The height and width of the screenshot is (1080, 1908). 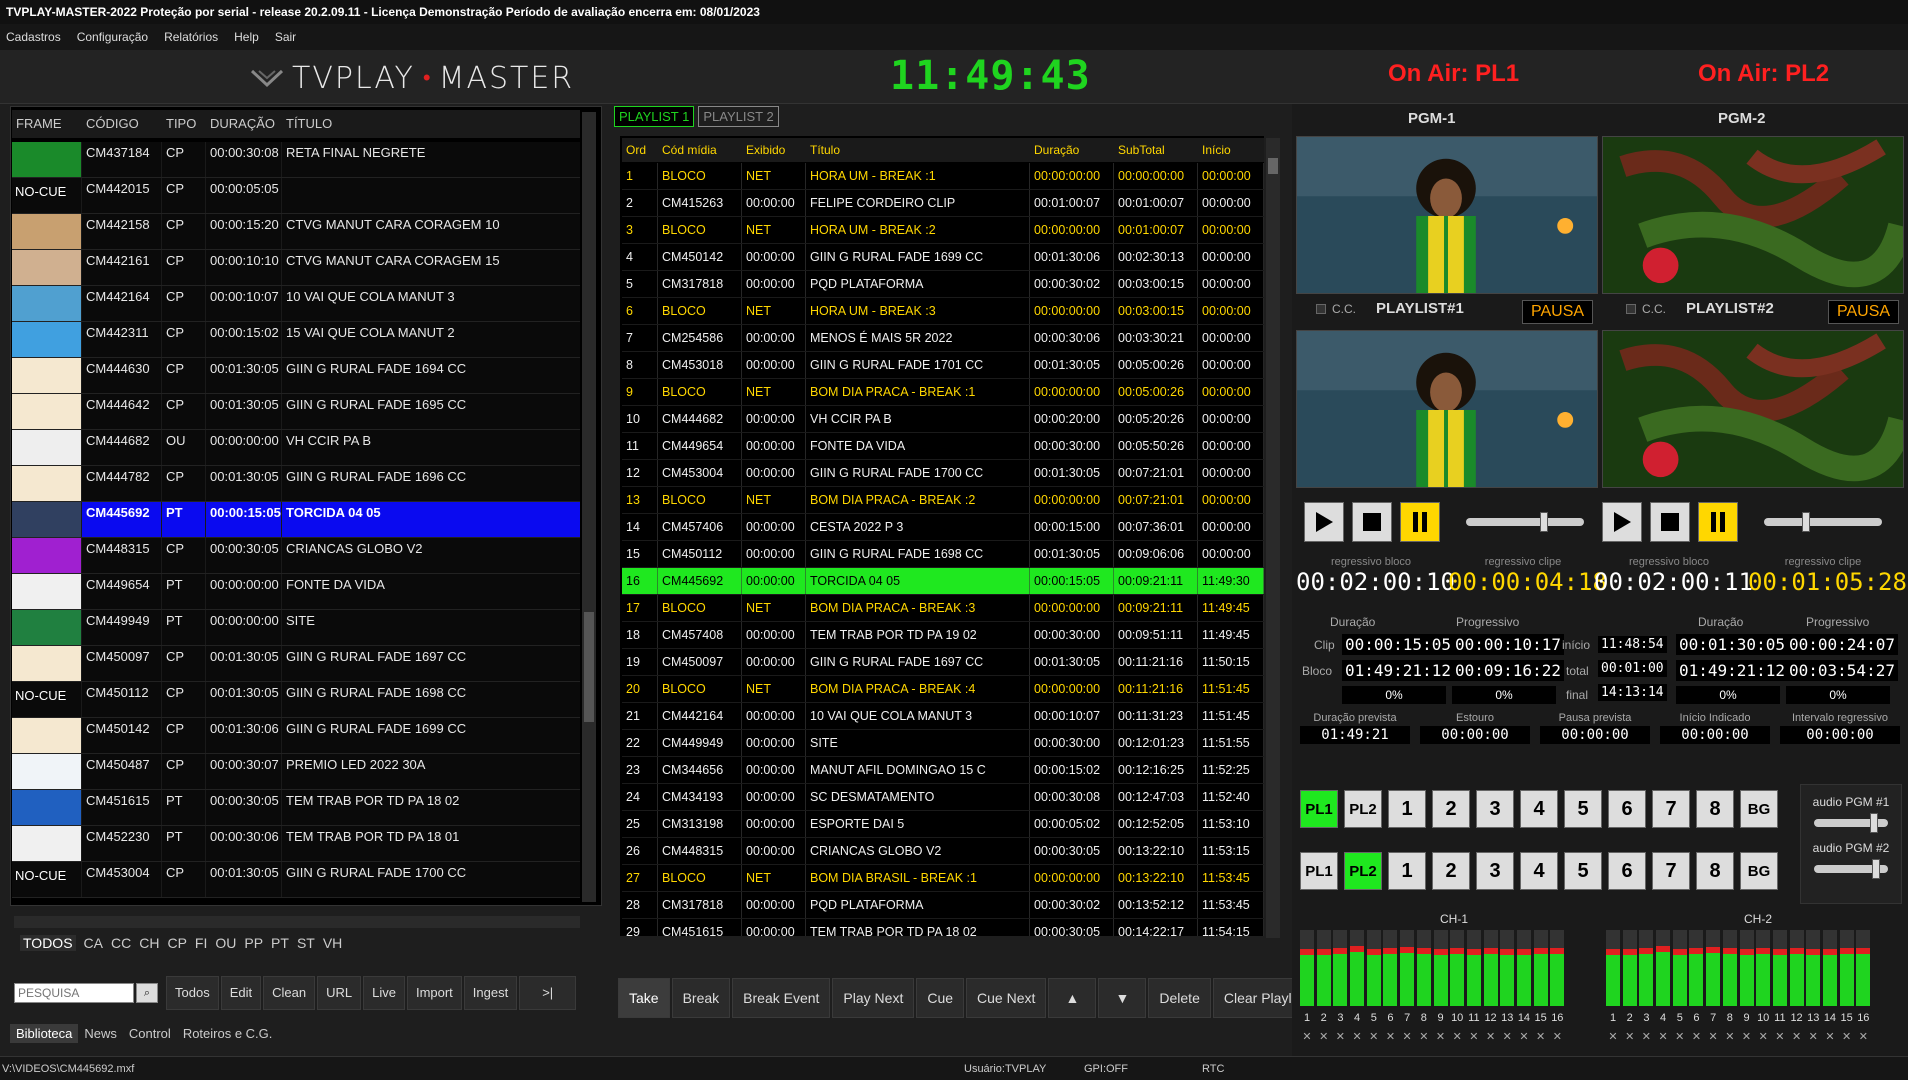 What do you see at coordinates (1372, 522) in the screenshot?
I see `pl1-stop-button` at bounding box center [1372, 522].